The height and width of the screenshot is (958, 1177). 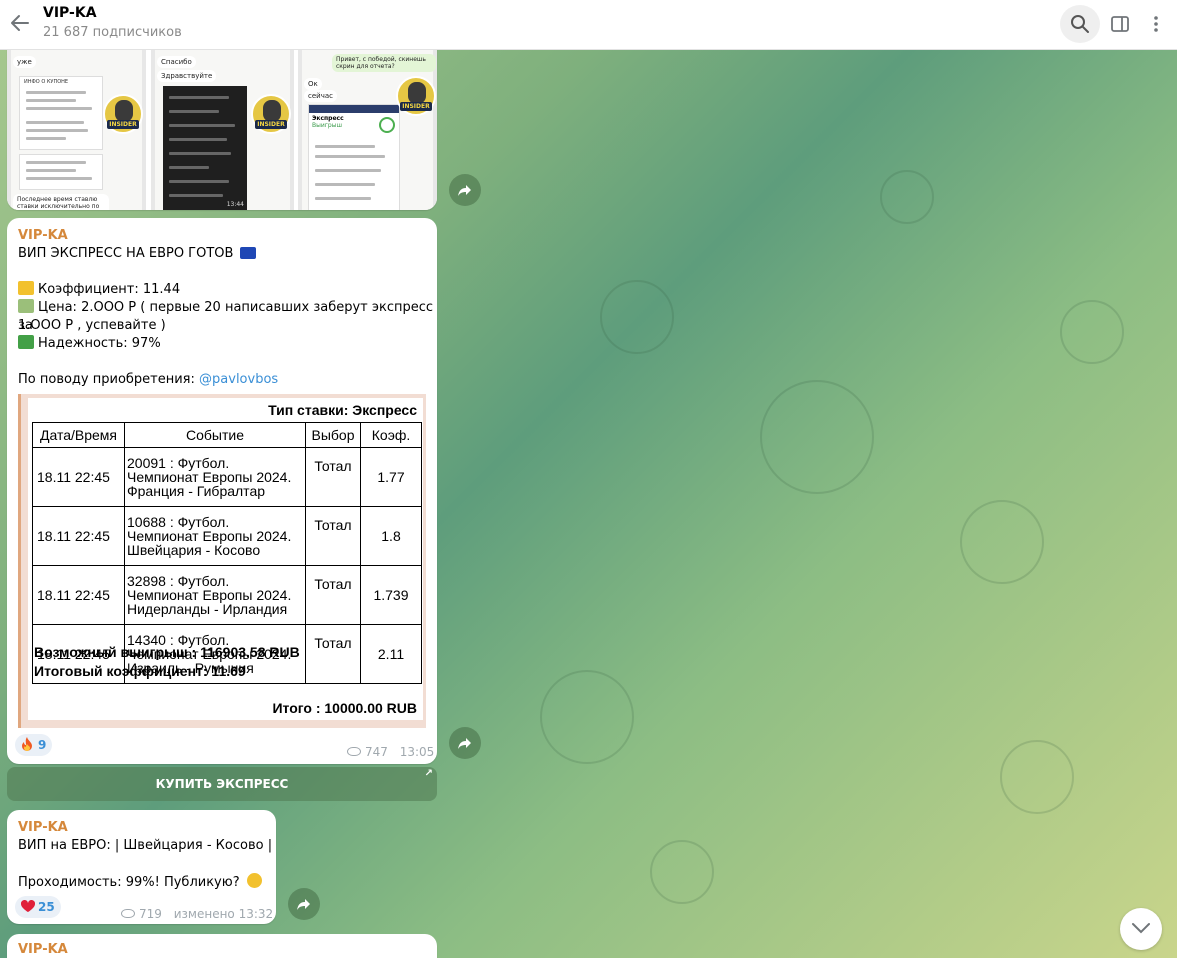 I want to click on table-header: Дата/Время, so click(x=78, y=435).